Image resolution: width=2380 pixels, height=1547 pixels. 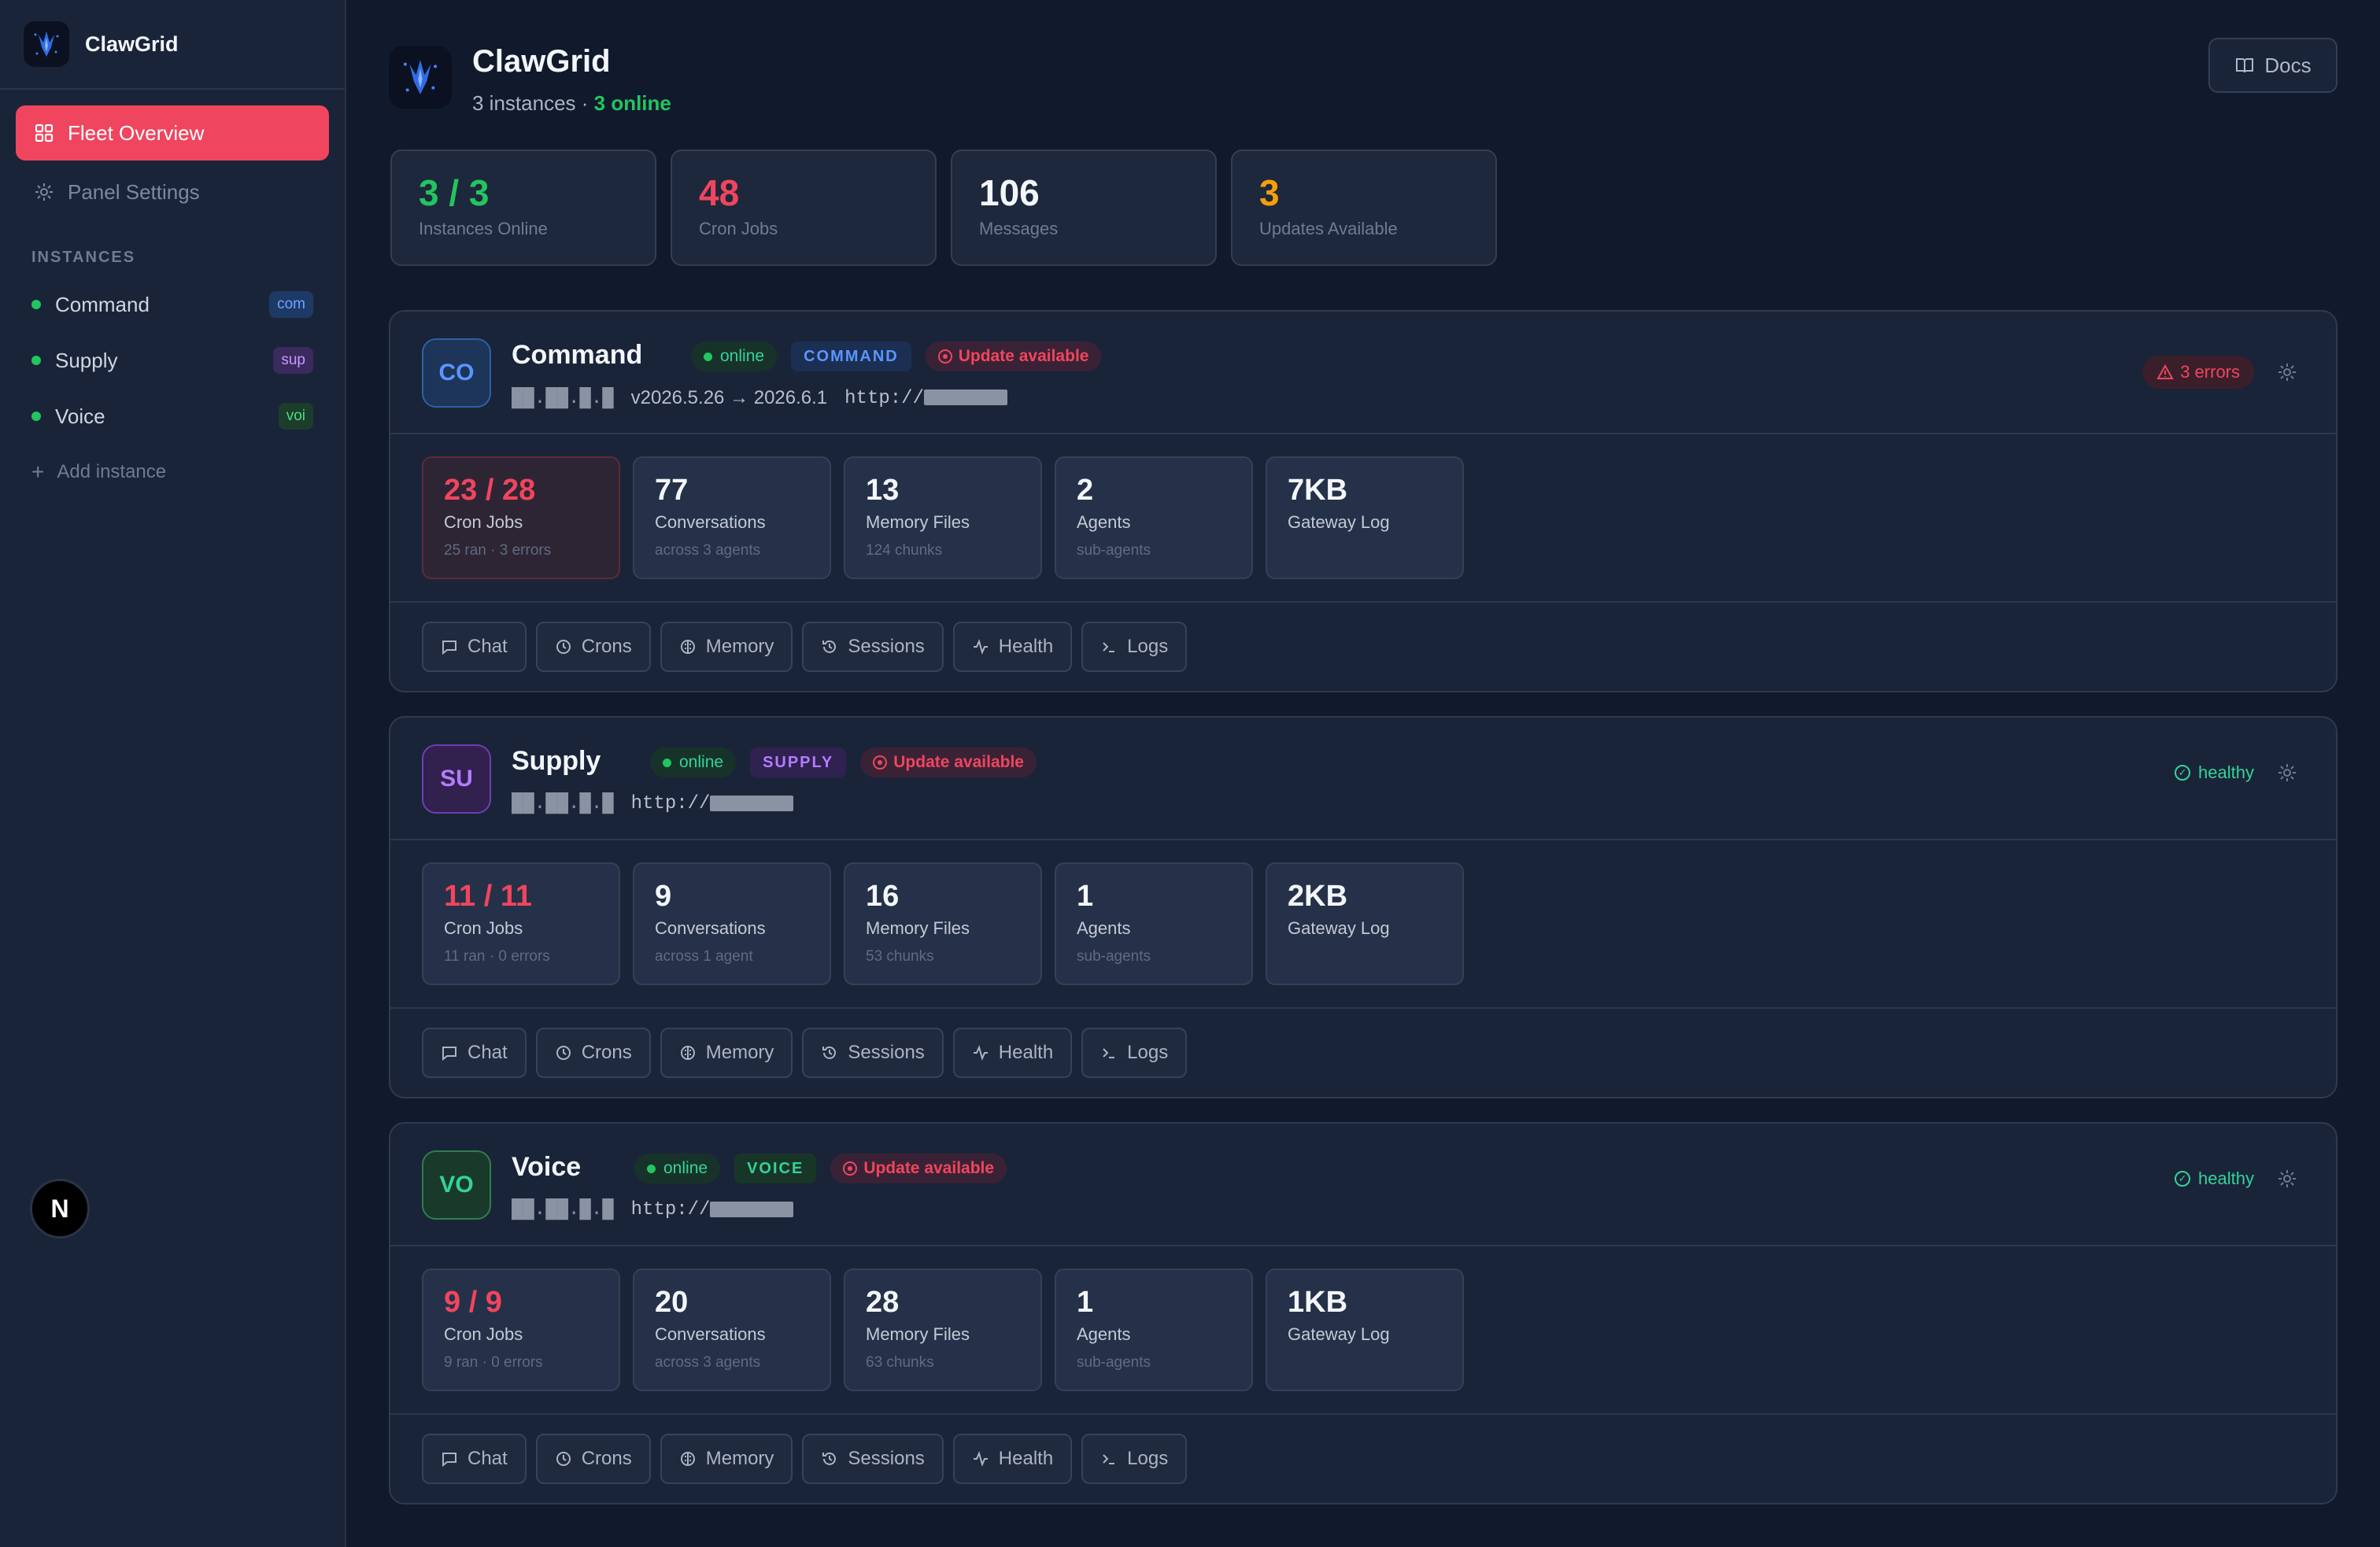 What do you see at coordinates (900, 1362) in the screenshot?
I see `metric-sub: 63 chunks` at bounding box center [900, 1362].